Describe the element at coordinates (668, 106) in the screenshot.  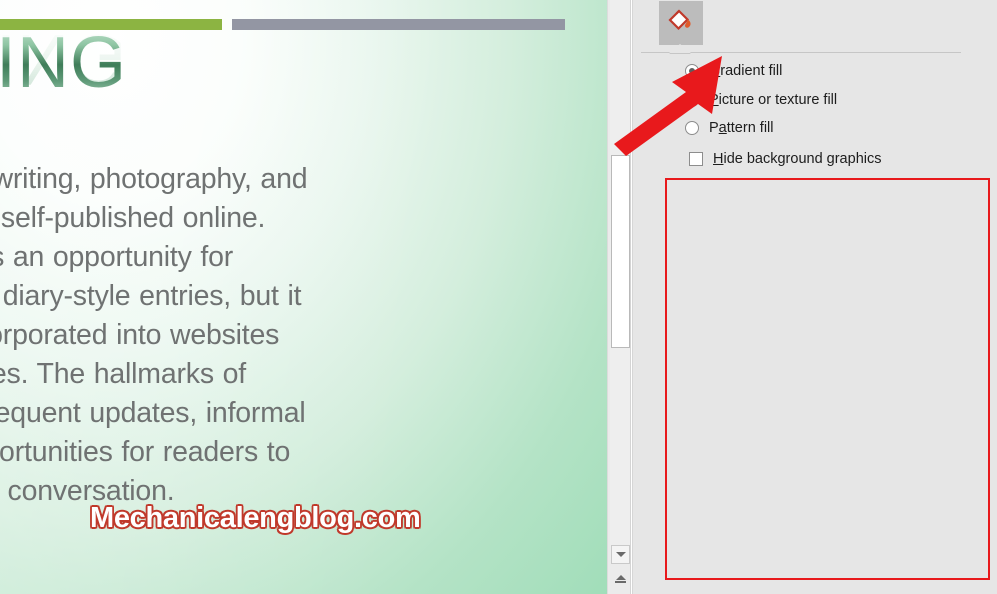
I see `red-pointer-arrow` at that location.